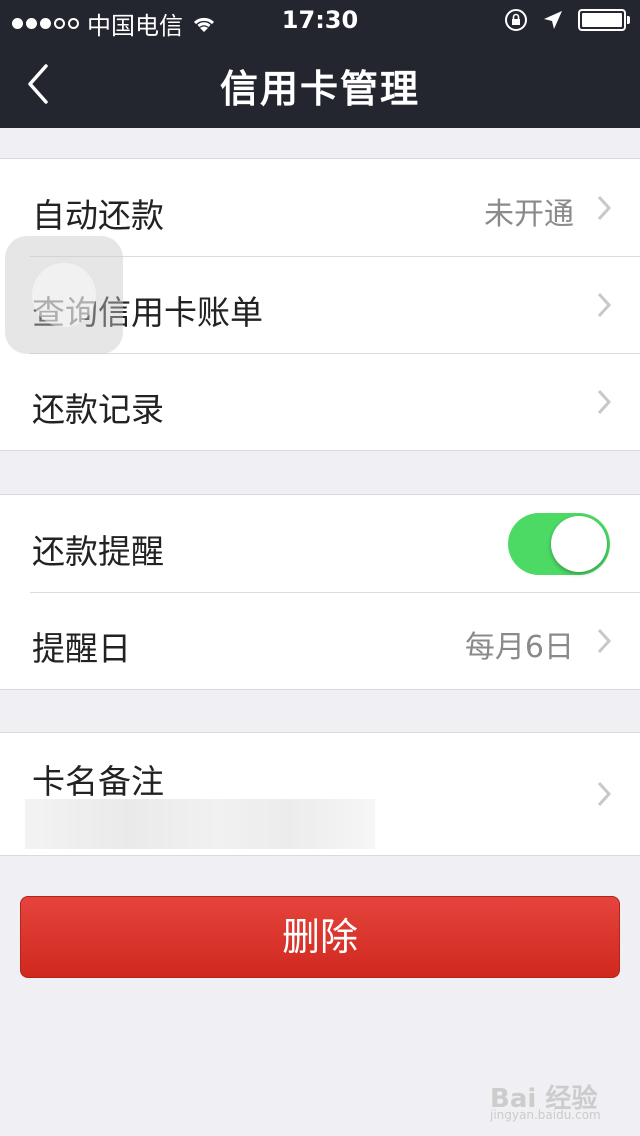 This screenshot has height=1136, width=640. Describe the element at coordinates (529, 214) in the screenshot. I see `auto-pay-status: 未开通` at that location.